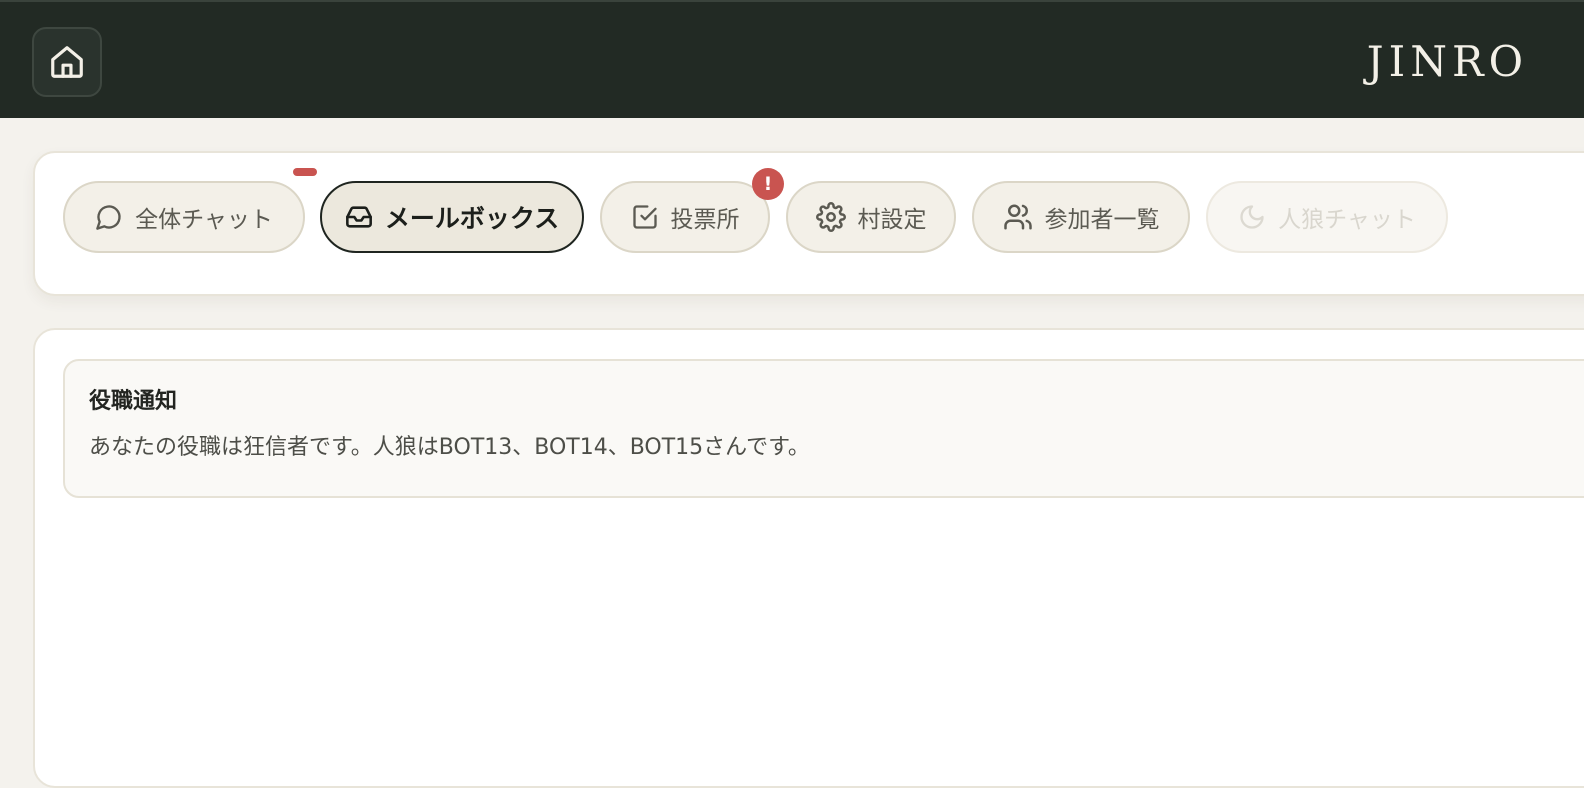 This screenshot has width=1584, height=788. I want to click on home-button, so click(67, 62).